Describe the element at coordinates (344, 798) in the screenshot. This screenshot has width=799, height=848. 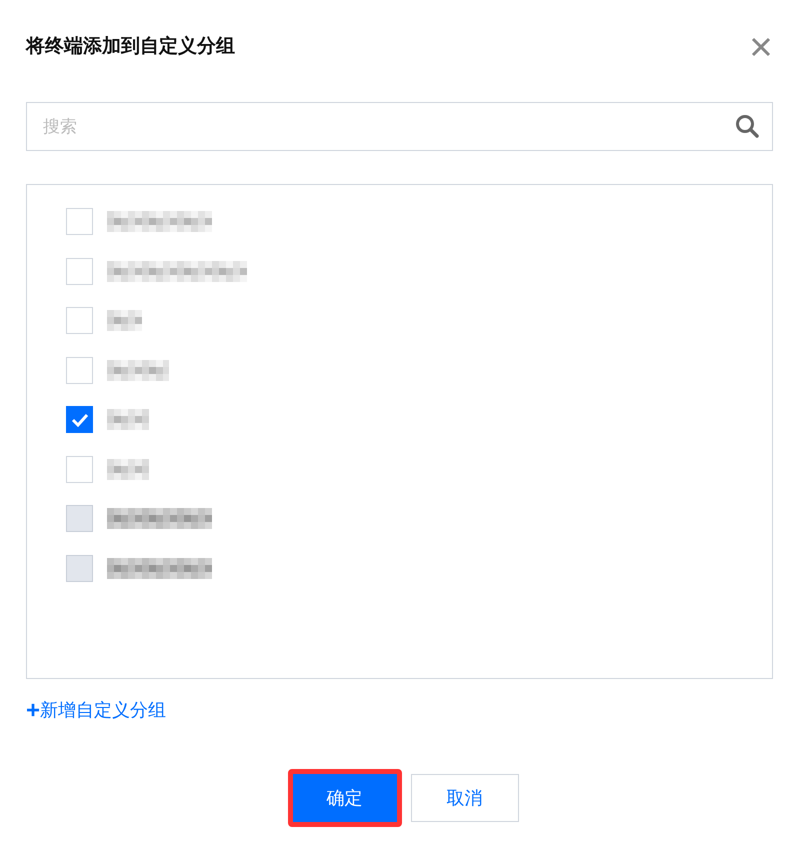
I see `confirm-button: 确定` at that location.